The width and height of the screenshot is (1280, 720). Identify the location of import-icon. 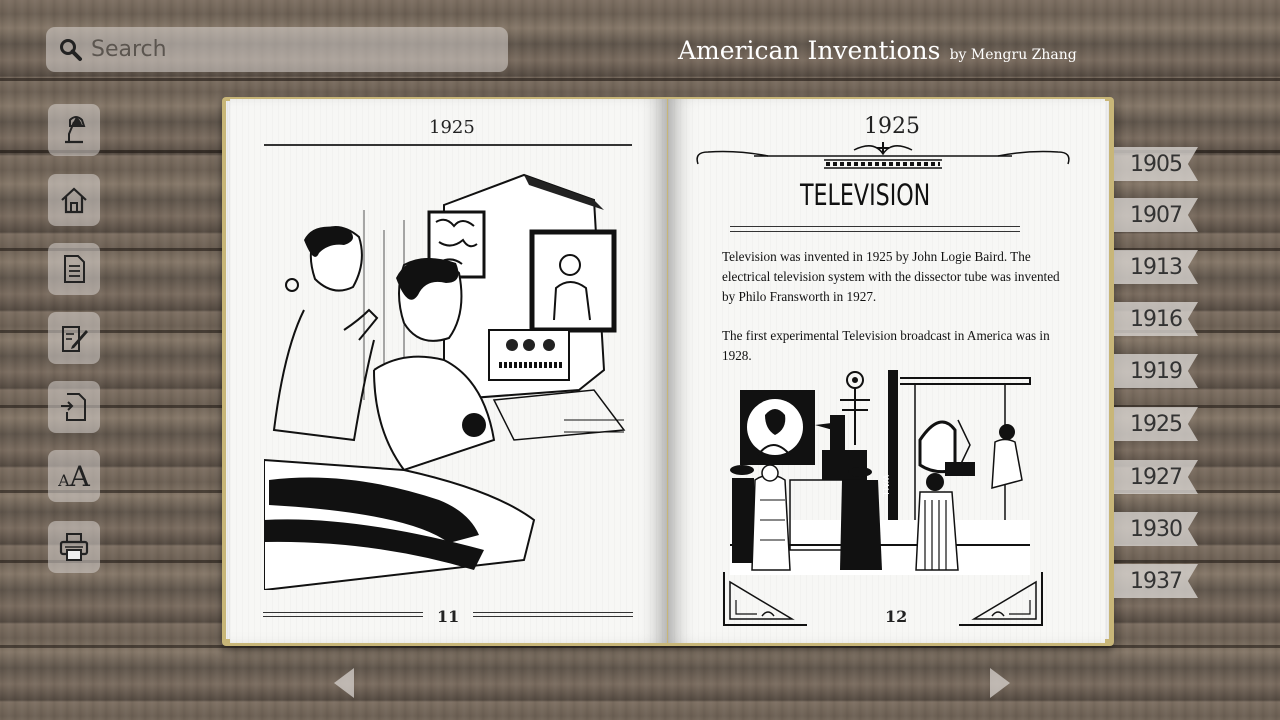
(73, 407).